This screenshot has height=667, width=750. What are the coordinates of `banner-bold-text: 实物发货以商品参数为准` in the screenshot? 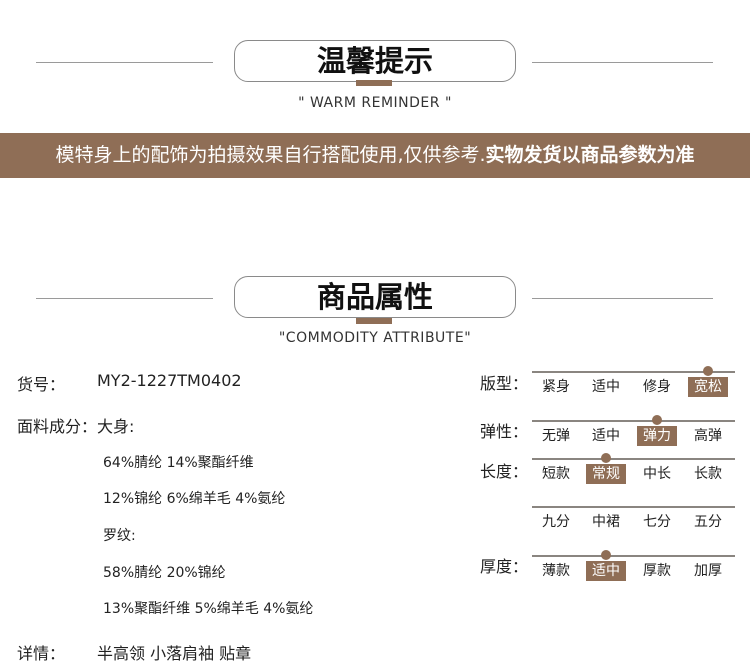 It's located at (590, 155).